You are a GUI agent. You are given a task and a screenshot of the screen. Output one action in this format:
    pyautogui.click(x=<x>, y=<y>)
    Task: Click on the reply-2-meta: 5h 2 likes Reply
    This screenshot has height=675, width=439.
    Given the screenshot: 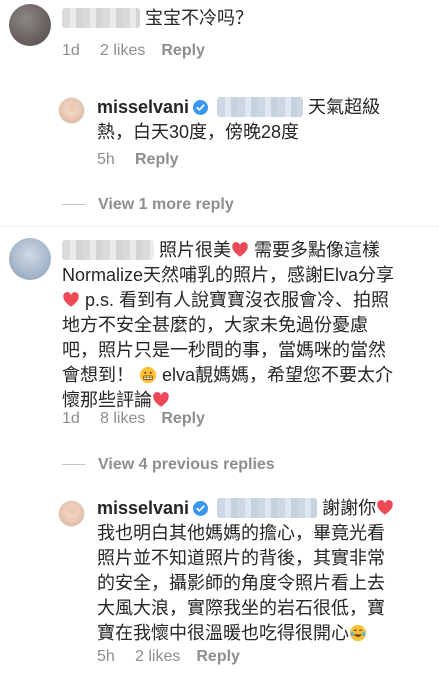 What is the action you would take?
    pyautogui.click(x=168, y=657)
    